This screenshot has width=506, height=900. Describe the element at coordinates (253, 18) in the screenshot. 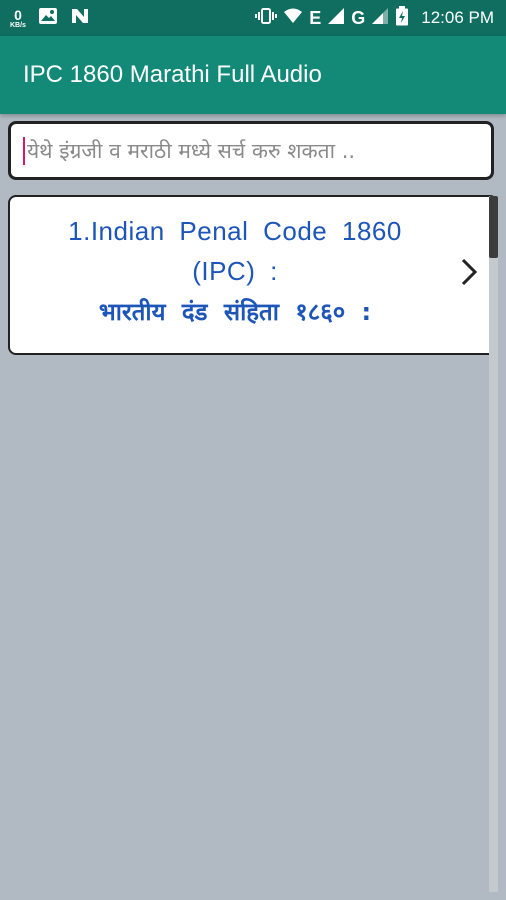

I see `status-bar: 0 KB/s E G 12:06 PM` at that location.